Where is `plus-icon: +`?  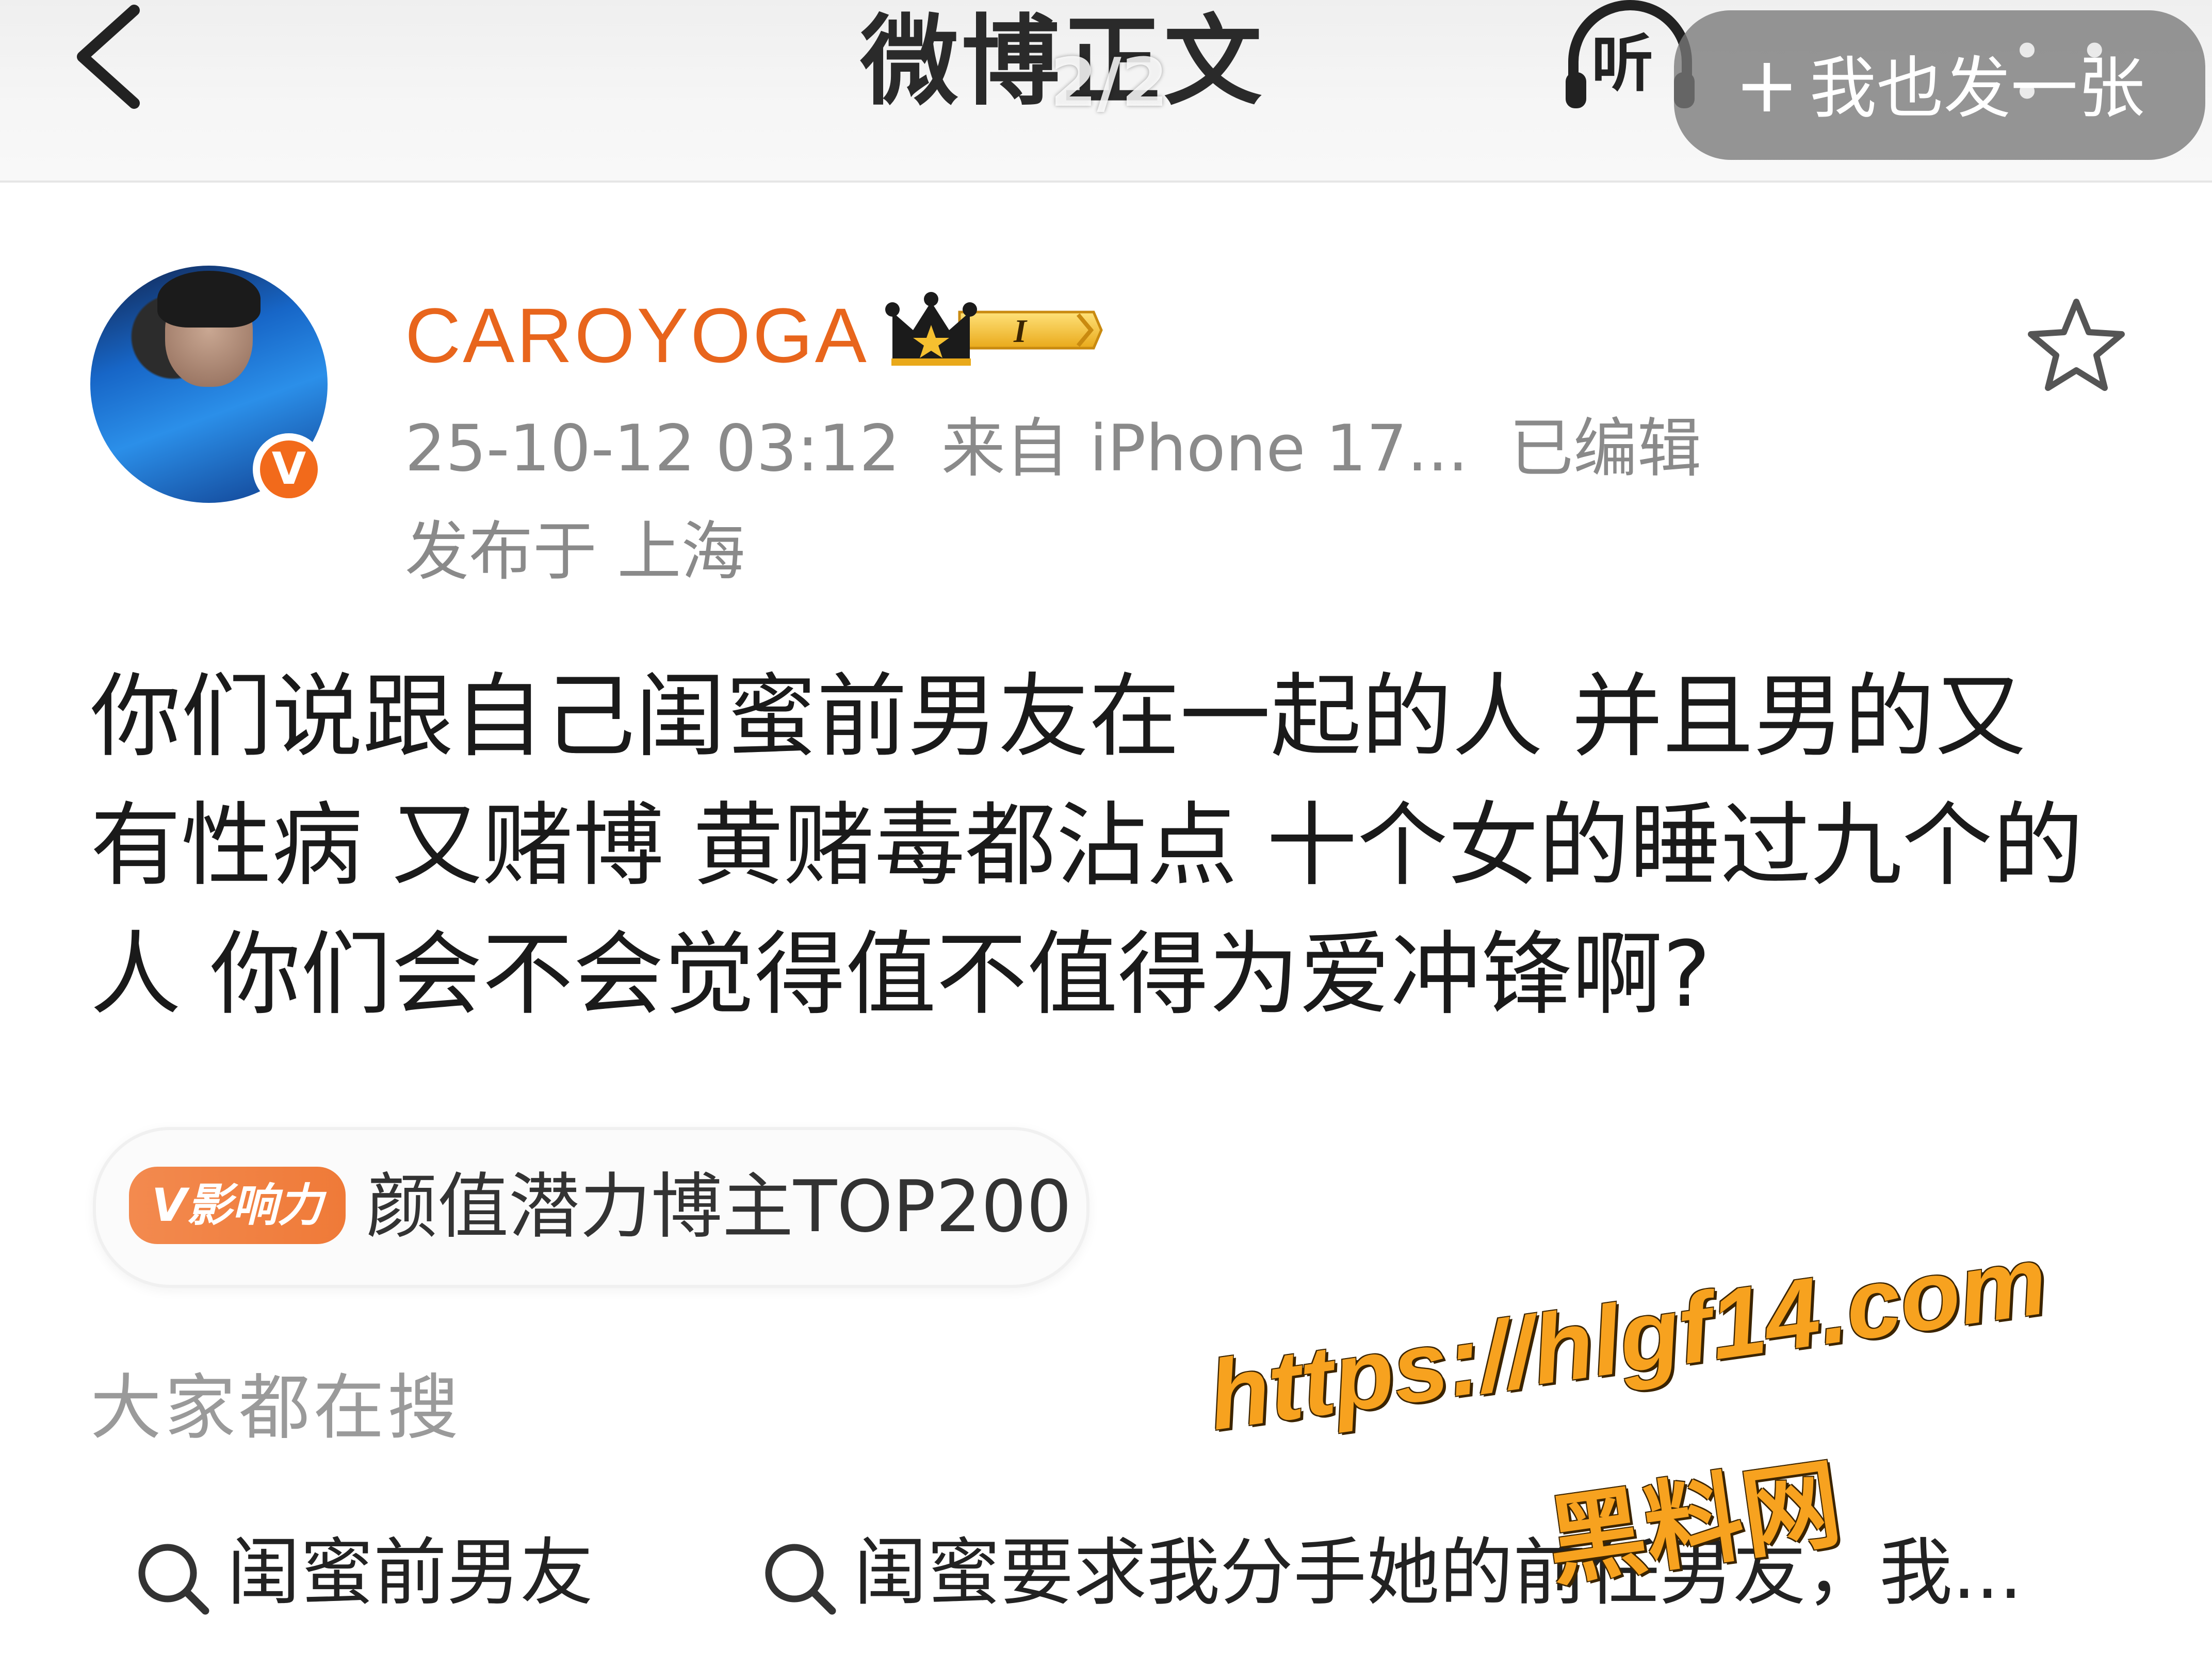 plus-icon: + is located at coordinates (1766, 85).